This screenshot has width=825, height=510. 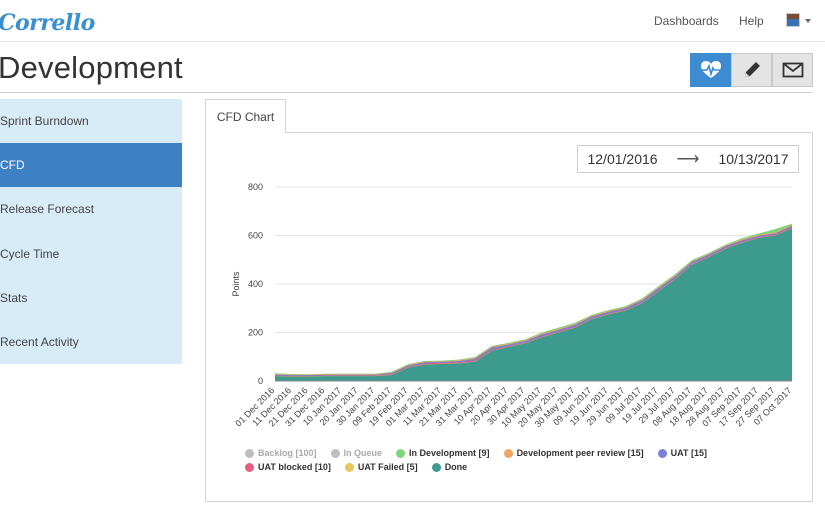 I want to click on edit-button, so click(x=751, y=70).